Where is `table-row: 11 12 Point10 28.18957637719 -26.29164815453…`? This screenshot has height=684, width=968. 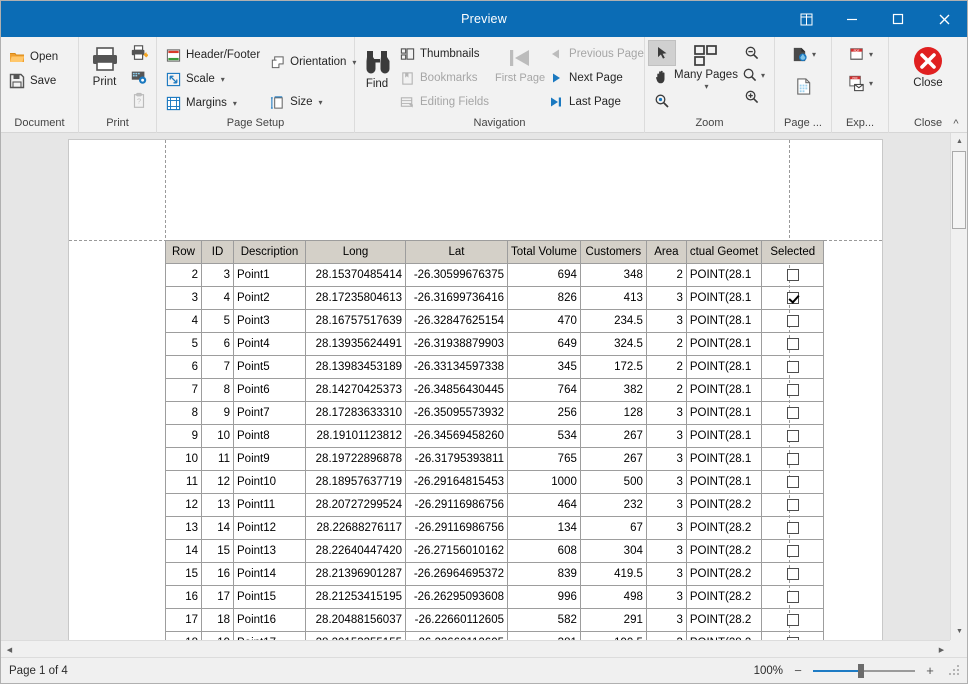 table-row: 11 12 Point10 28.18957637719 -26.29164815453… is located at coordinates (495, 482).